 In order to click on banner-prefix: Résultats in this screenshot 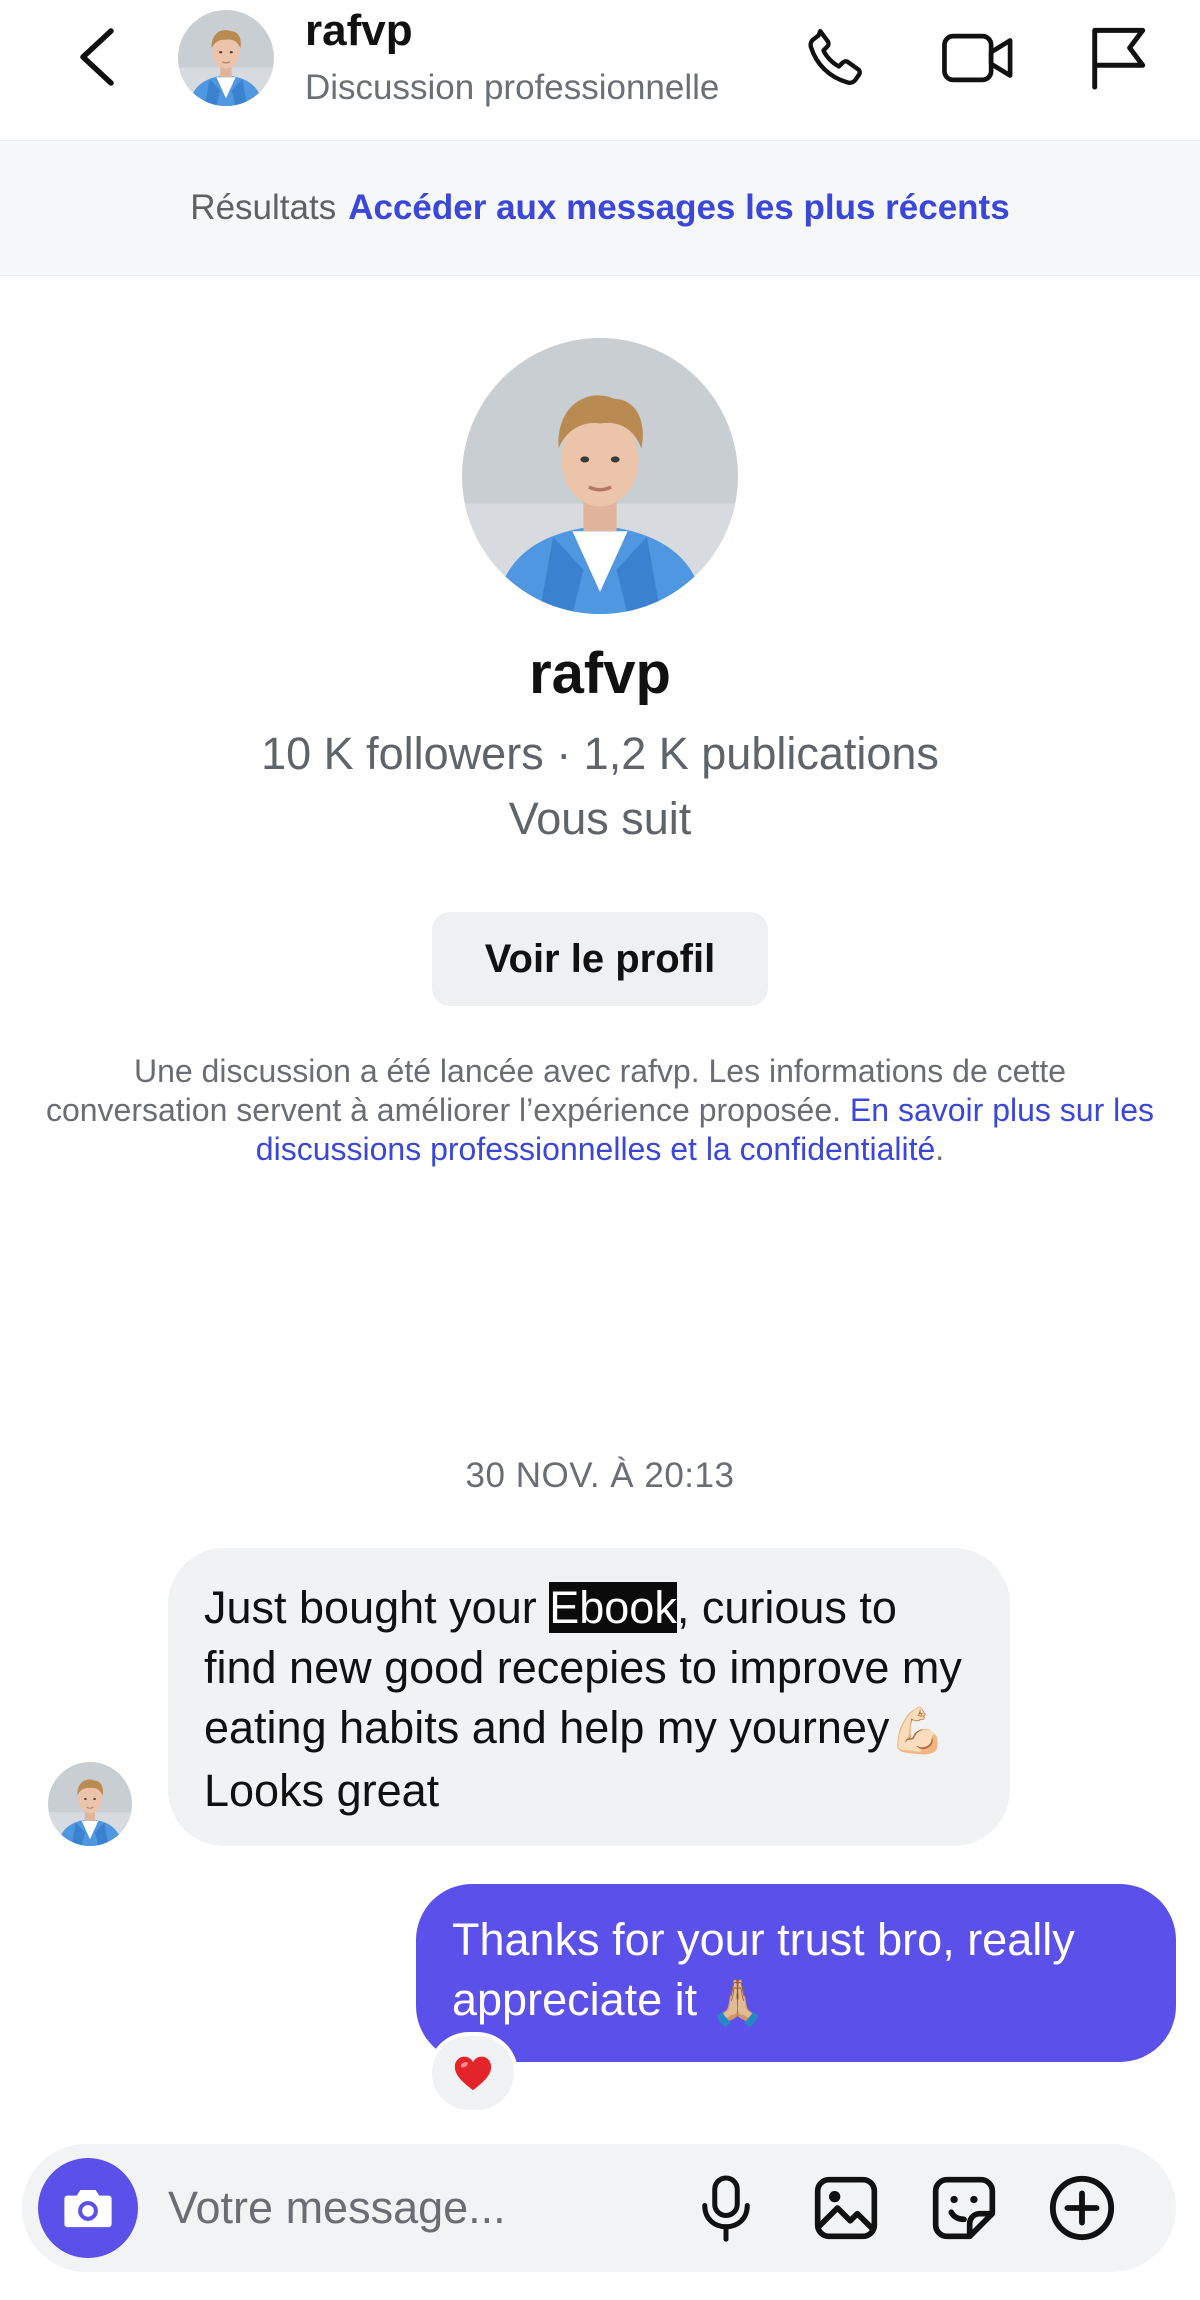, I will do `click(263, 207)`.